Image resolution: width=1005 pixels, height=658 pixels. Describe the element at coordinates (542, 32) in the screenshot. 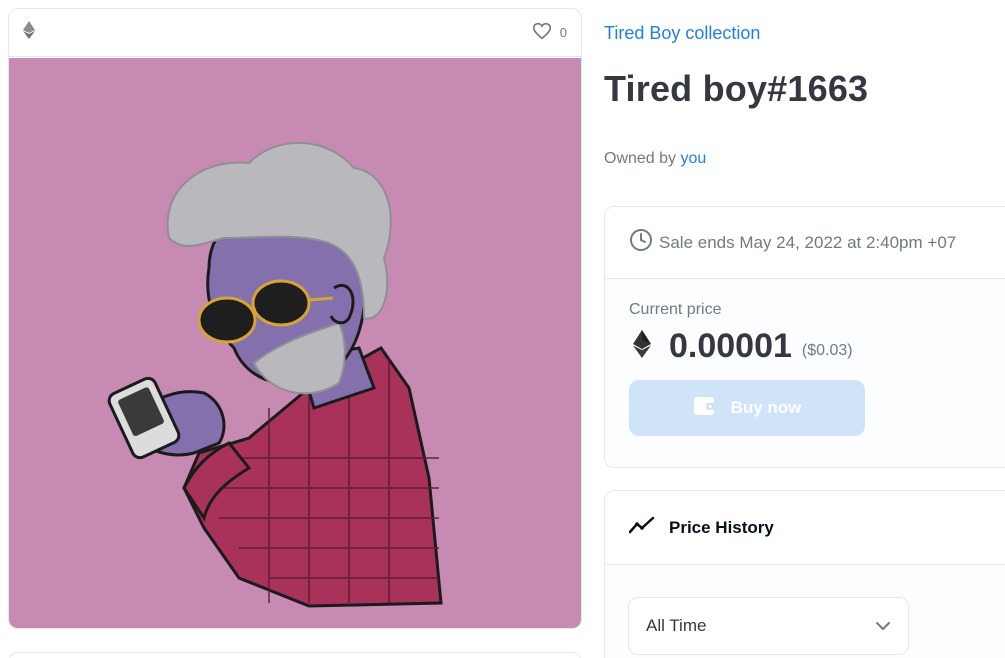

I see `heart-icon` at that location.